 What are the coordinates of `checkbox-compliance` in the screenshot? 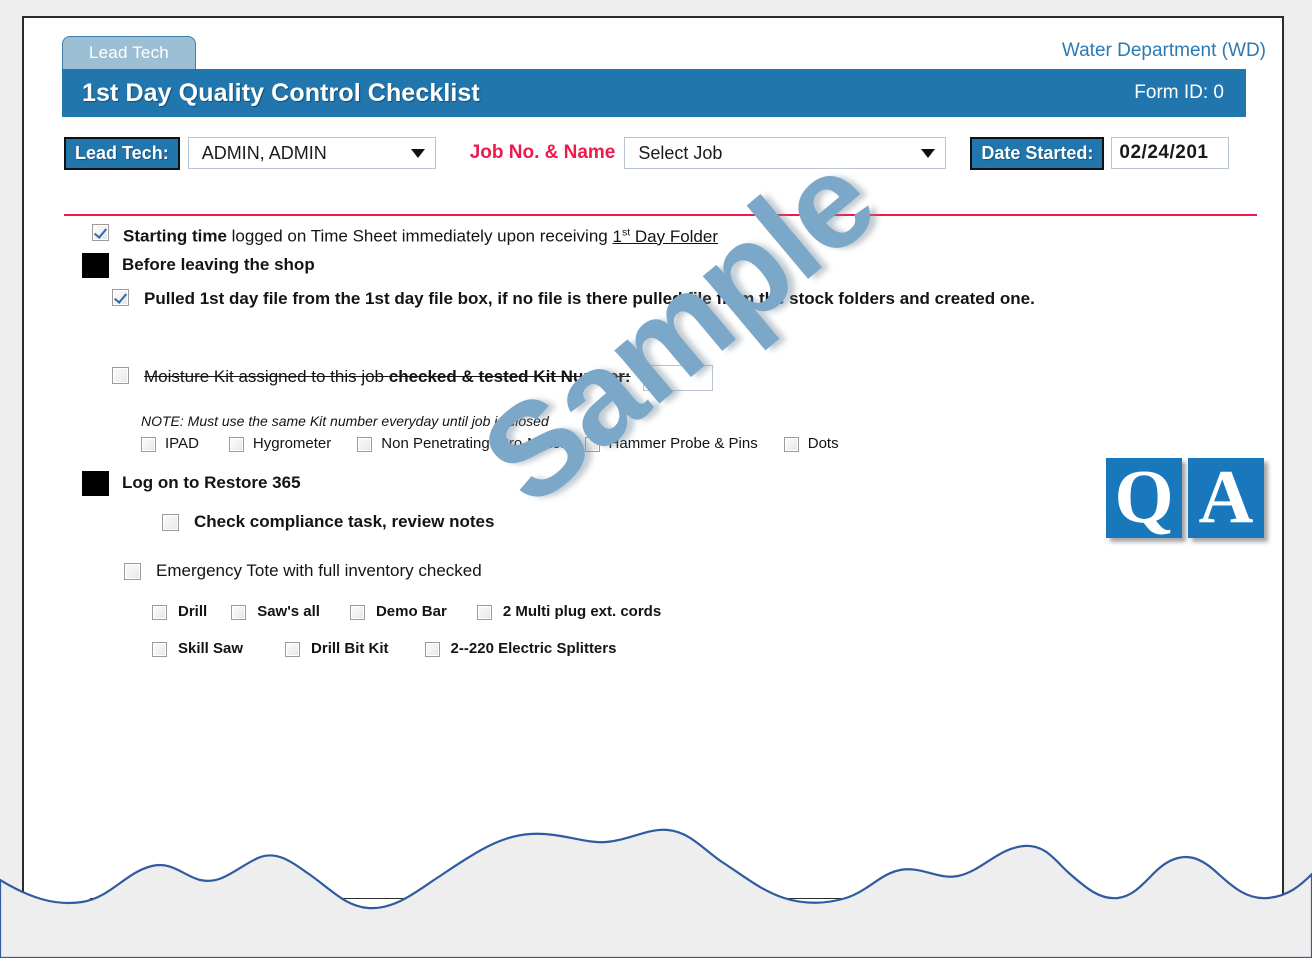 It's located at (170, 522).